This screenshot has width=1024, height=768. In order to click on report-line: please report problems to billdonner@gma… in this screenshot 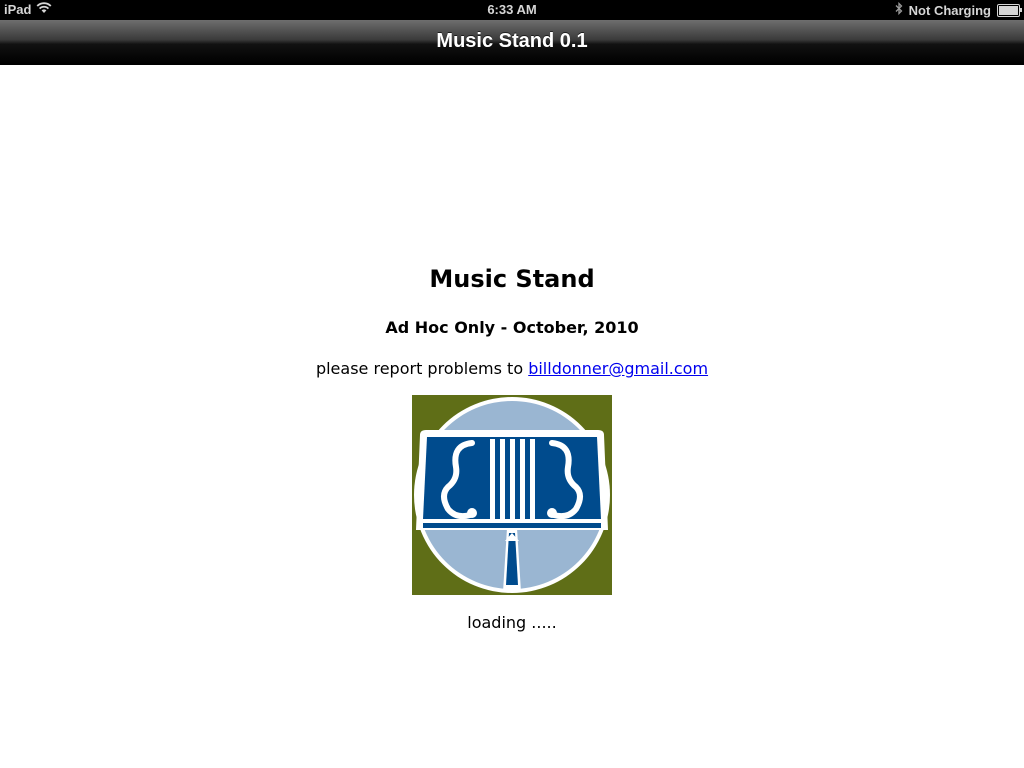, I will do `click(512, 368)`.